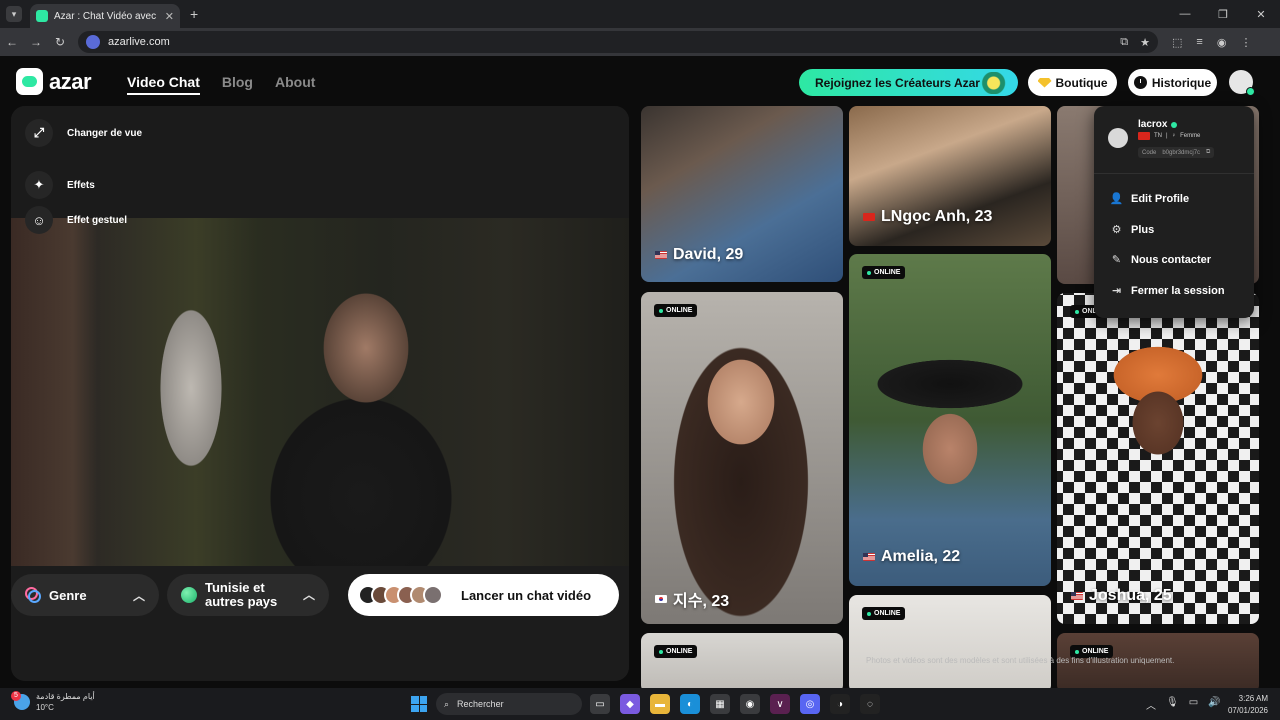 This screenshot has height=720, width=1280. What do you see at coordinates (630, 704) in the screenshot?
I see `copilot-icon: ◆` at bounding box center [630, 704].